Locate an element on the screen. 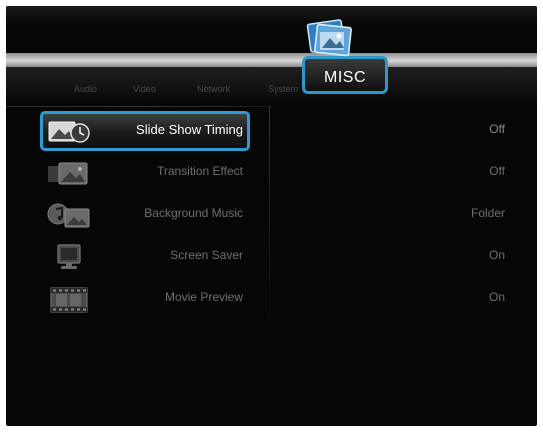  monitor-icon is located at coordinates (69, 256).